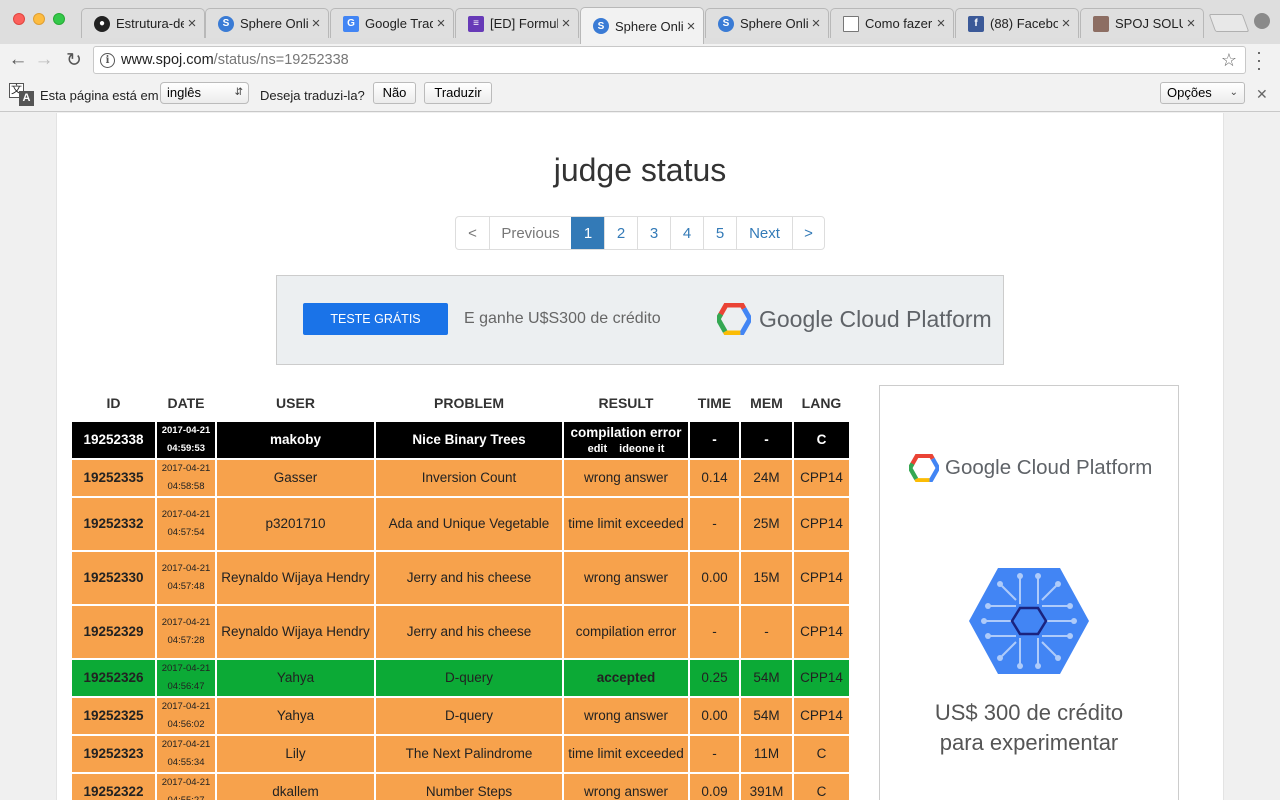 Image resolution: width=1280 pixels, height=800 pixels. I want to click on column-header-user: USER, so click(295, 403).